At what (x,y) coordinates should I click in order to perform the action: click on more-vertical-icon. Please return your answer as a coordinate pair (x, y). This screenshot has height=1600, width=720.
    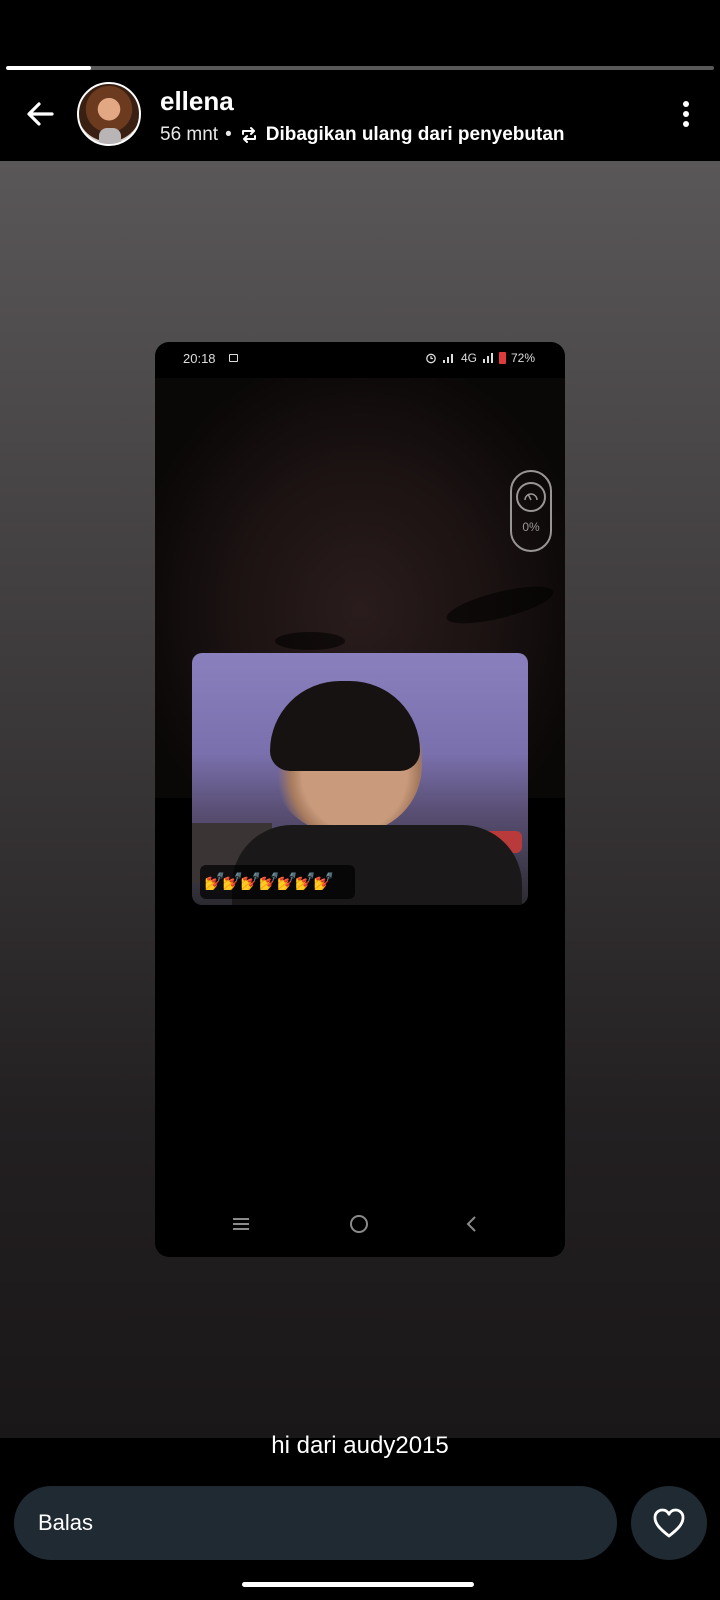
    Looking at the image, I should click on (686, 114).